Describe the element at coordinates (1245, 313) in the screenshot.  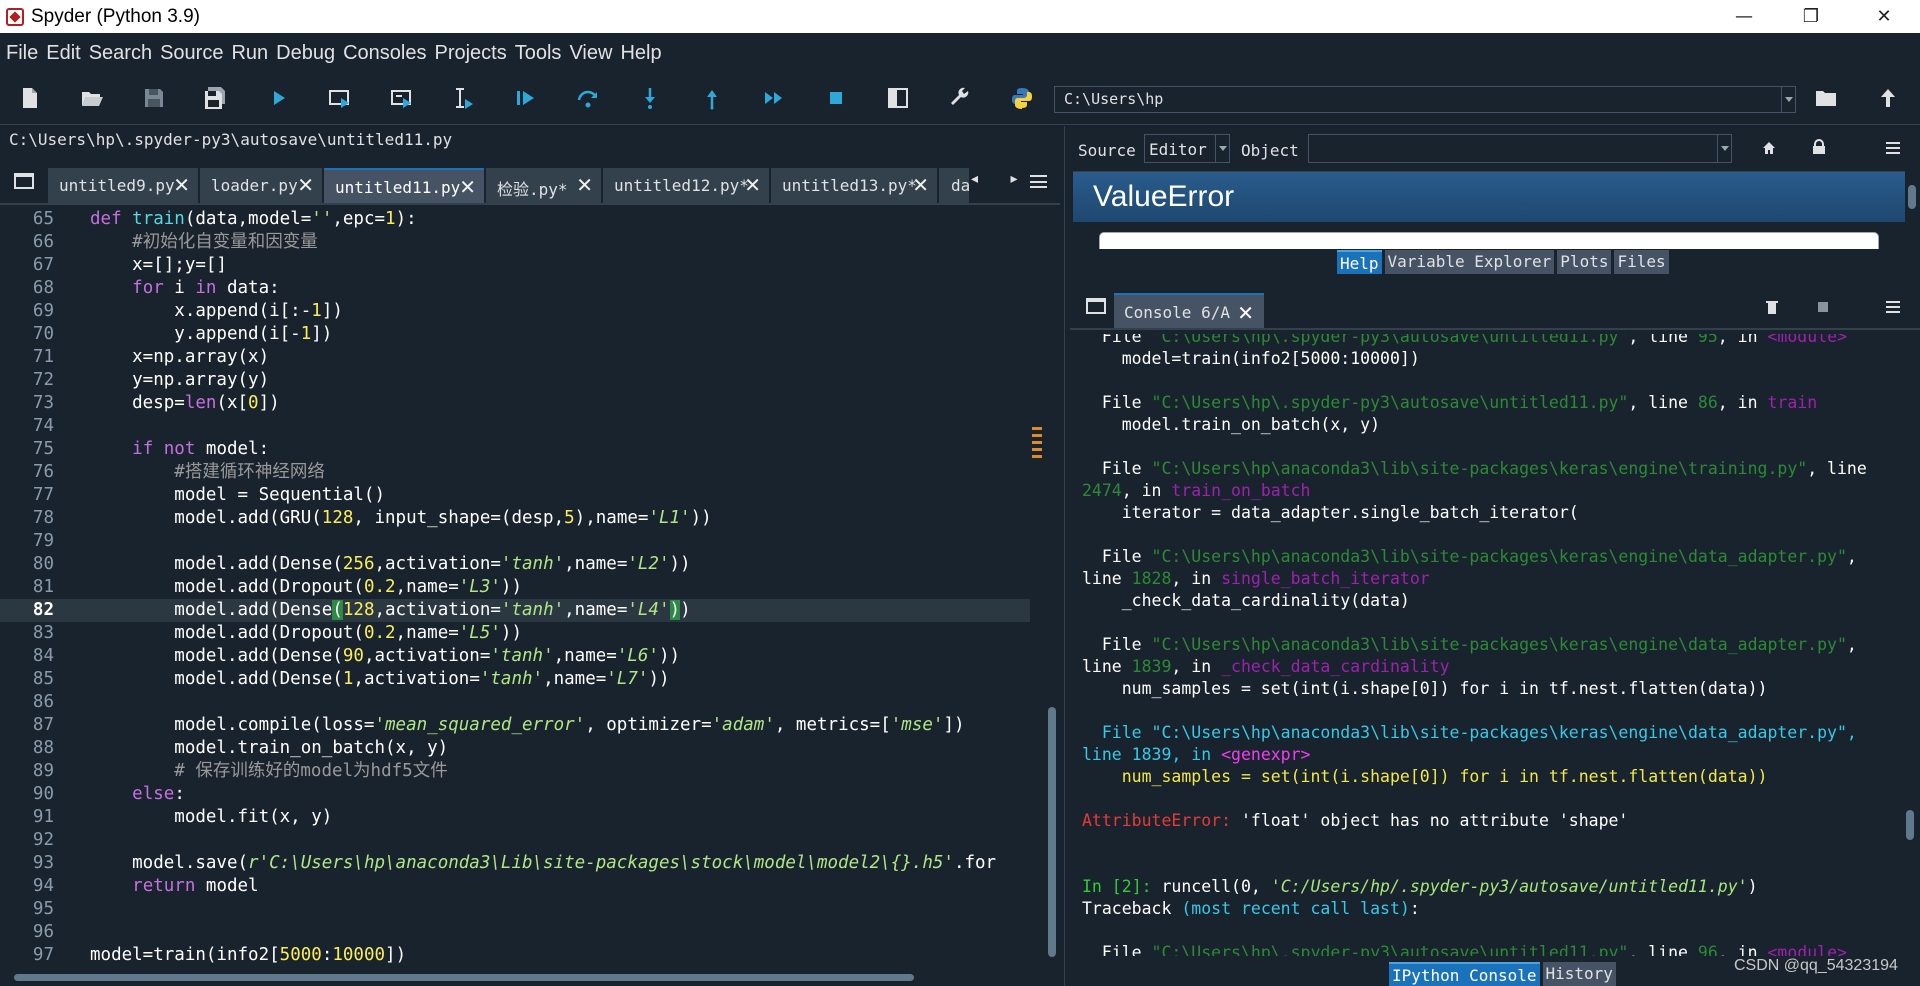
I see `close-console-icon: ✕` at that location.